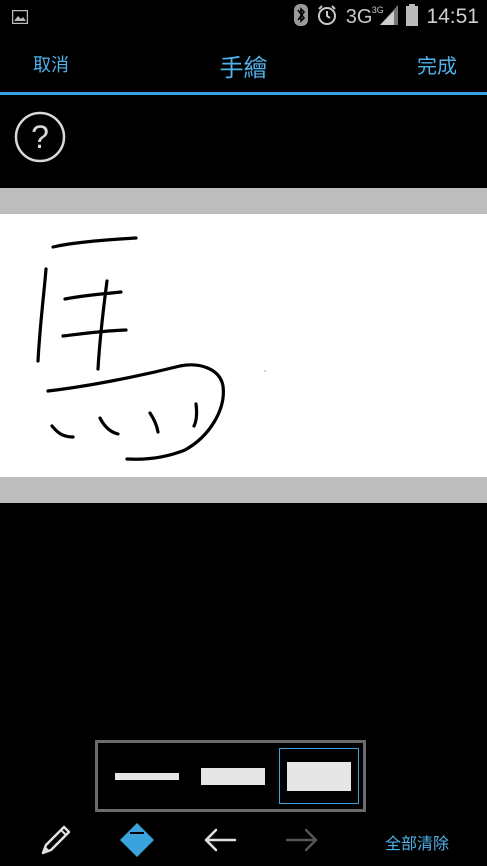  What do you see at coordinates (327, 17) in the screenshot?
I see `alarm-icon` at bounding box center [327, 17].